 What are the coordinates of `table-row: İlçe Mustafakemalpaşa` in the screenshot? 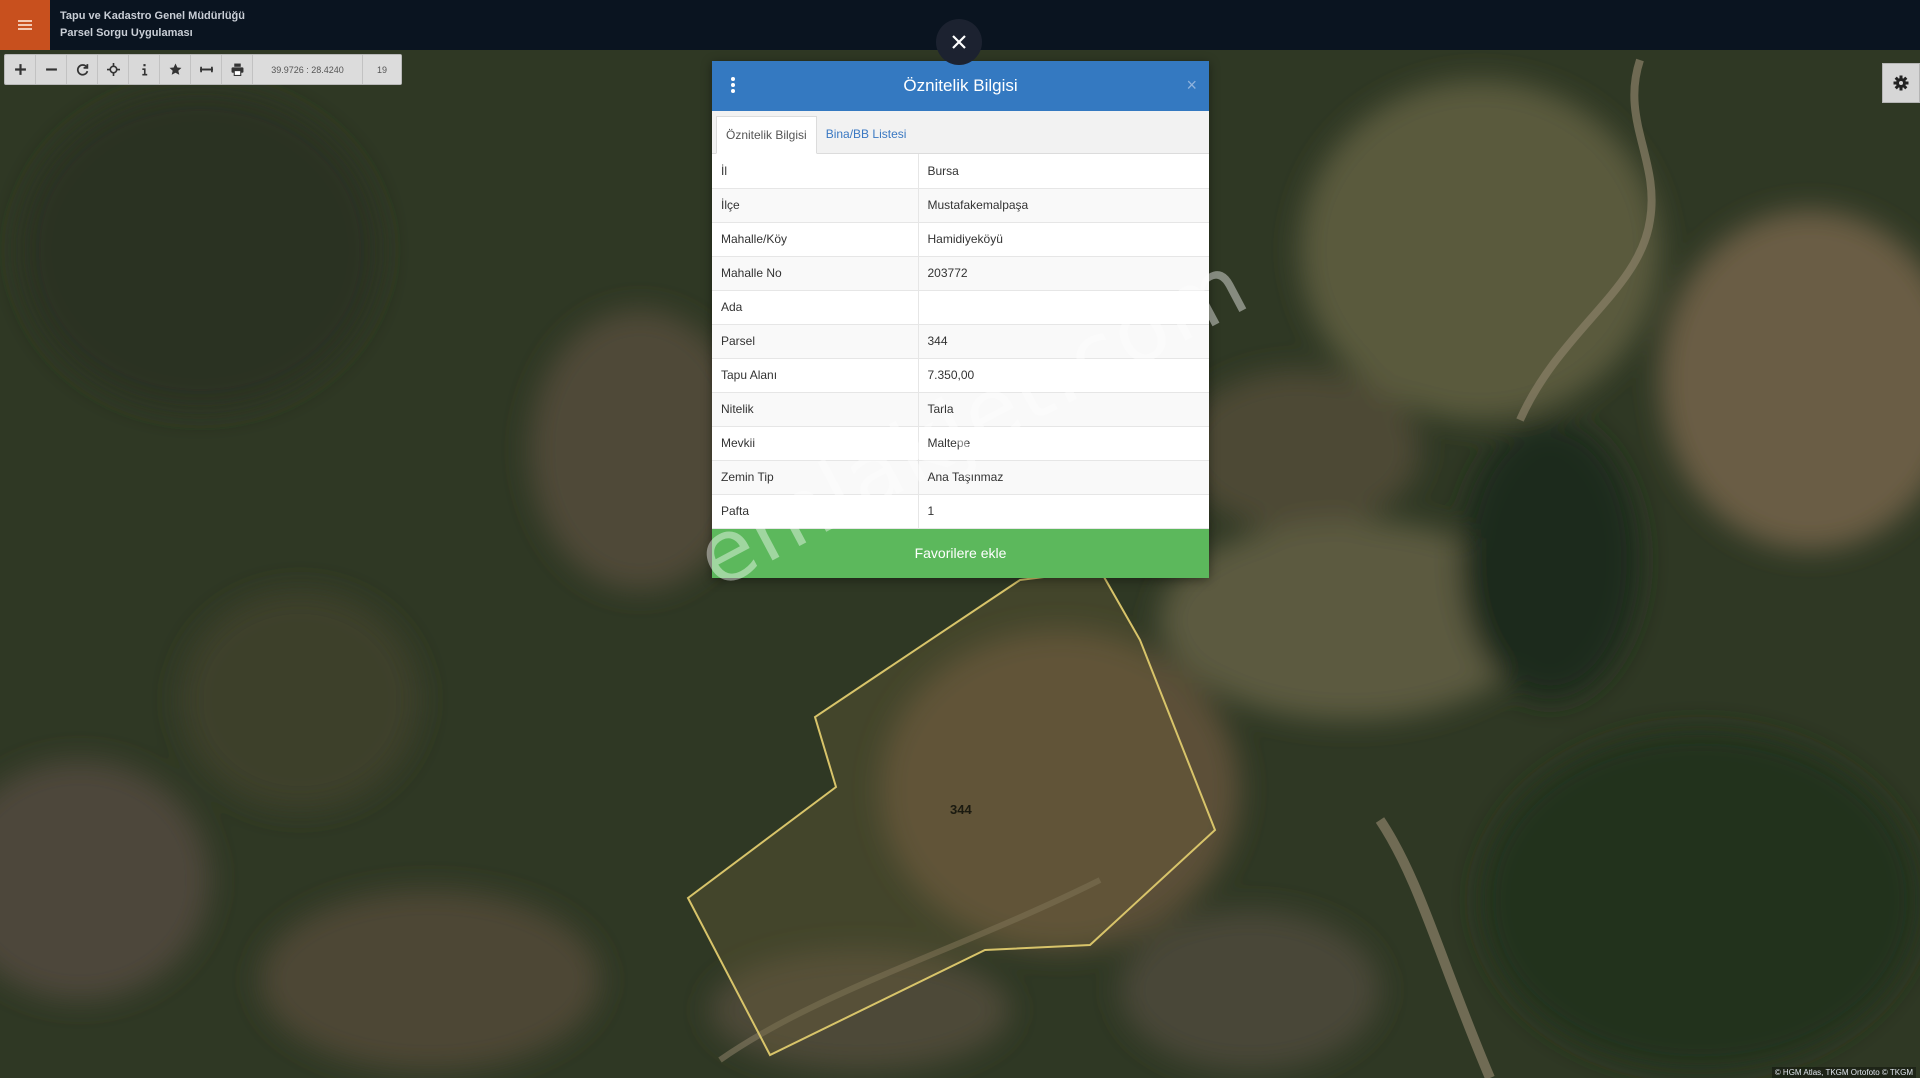 It's located at (960, 205).